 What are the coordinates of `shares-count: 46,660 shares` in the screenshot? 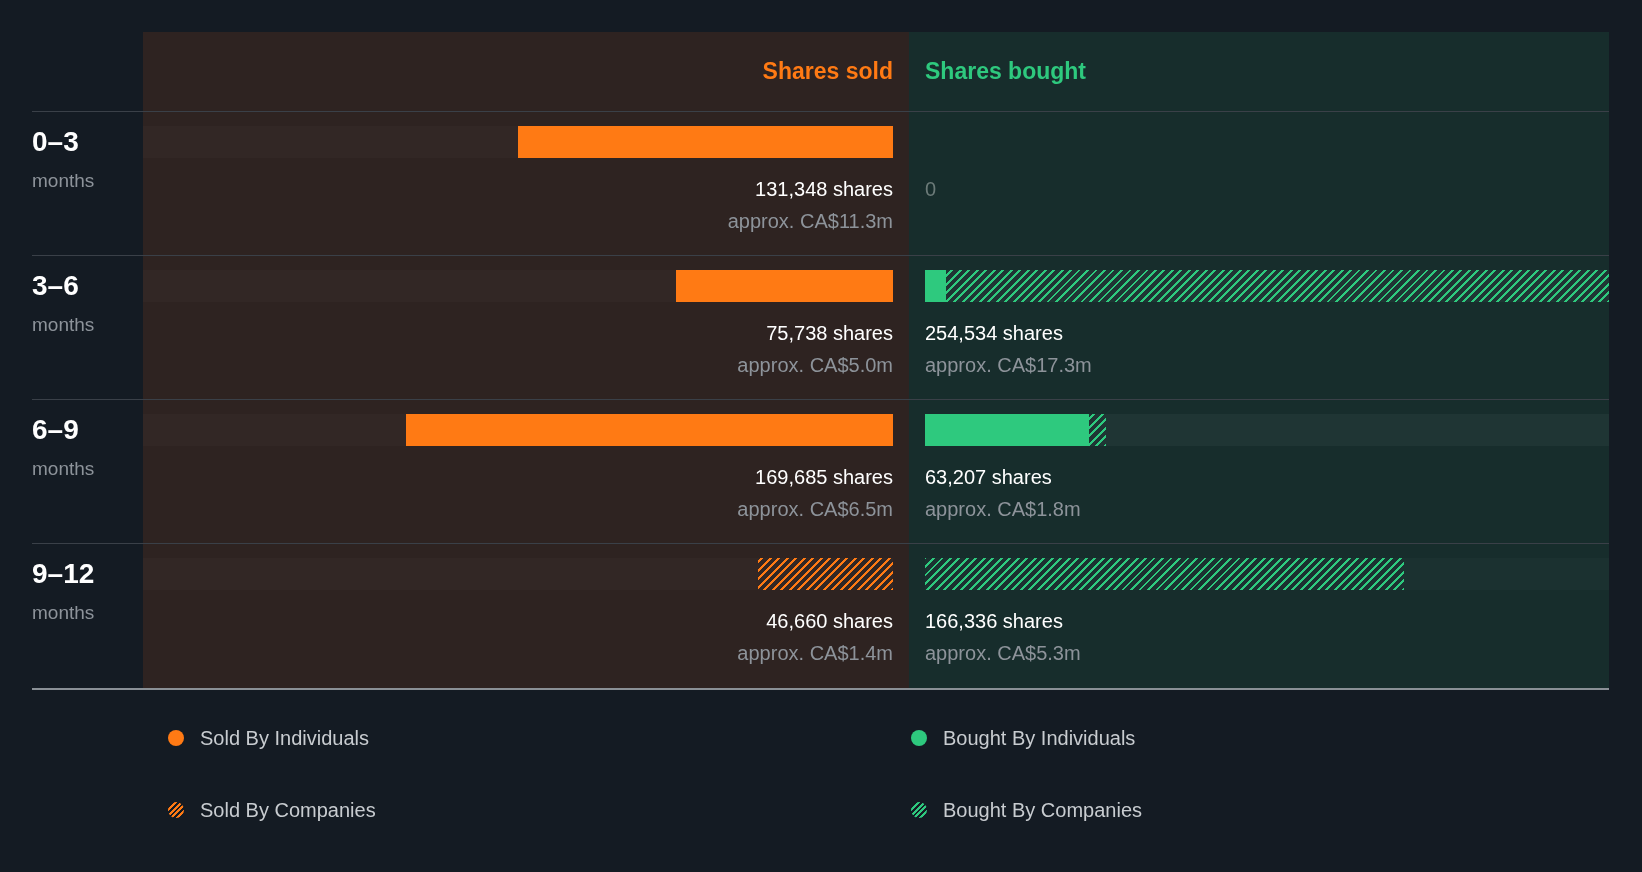 It's located at (829, 621).